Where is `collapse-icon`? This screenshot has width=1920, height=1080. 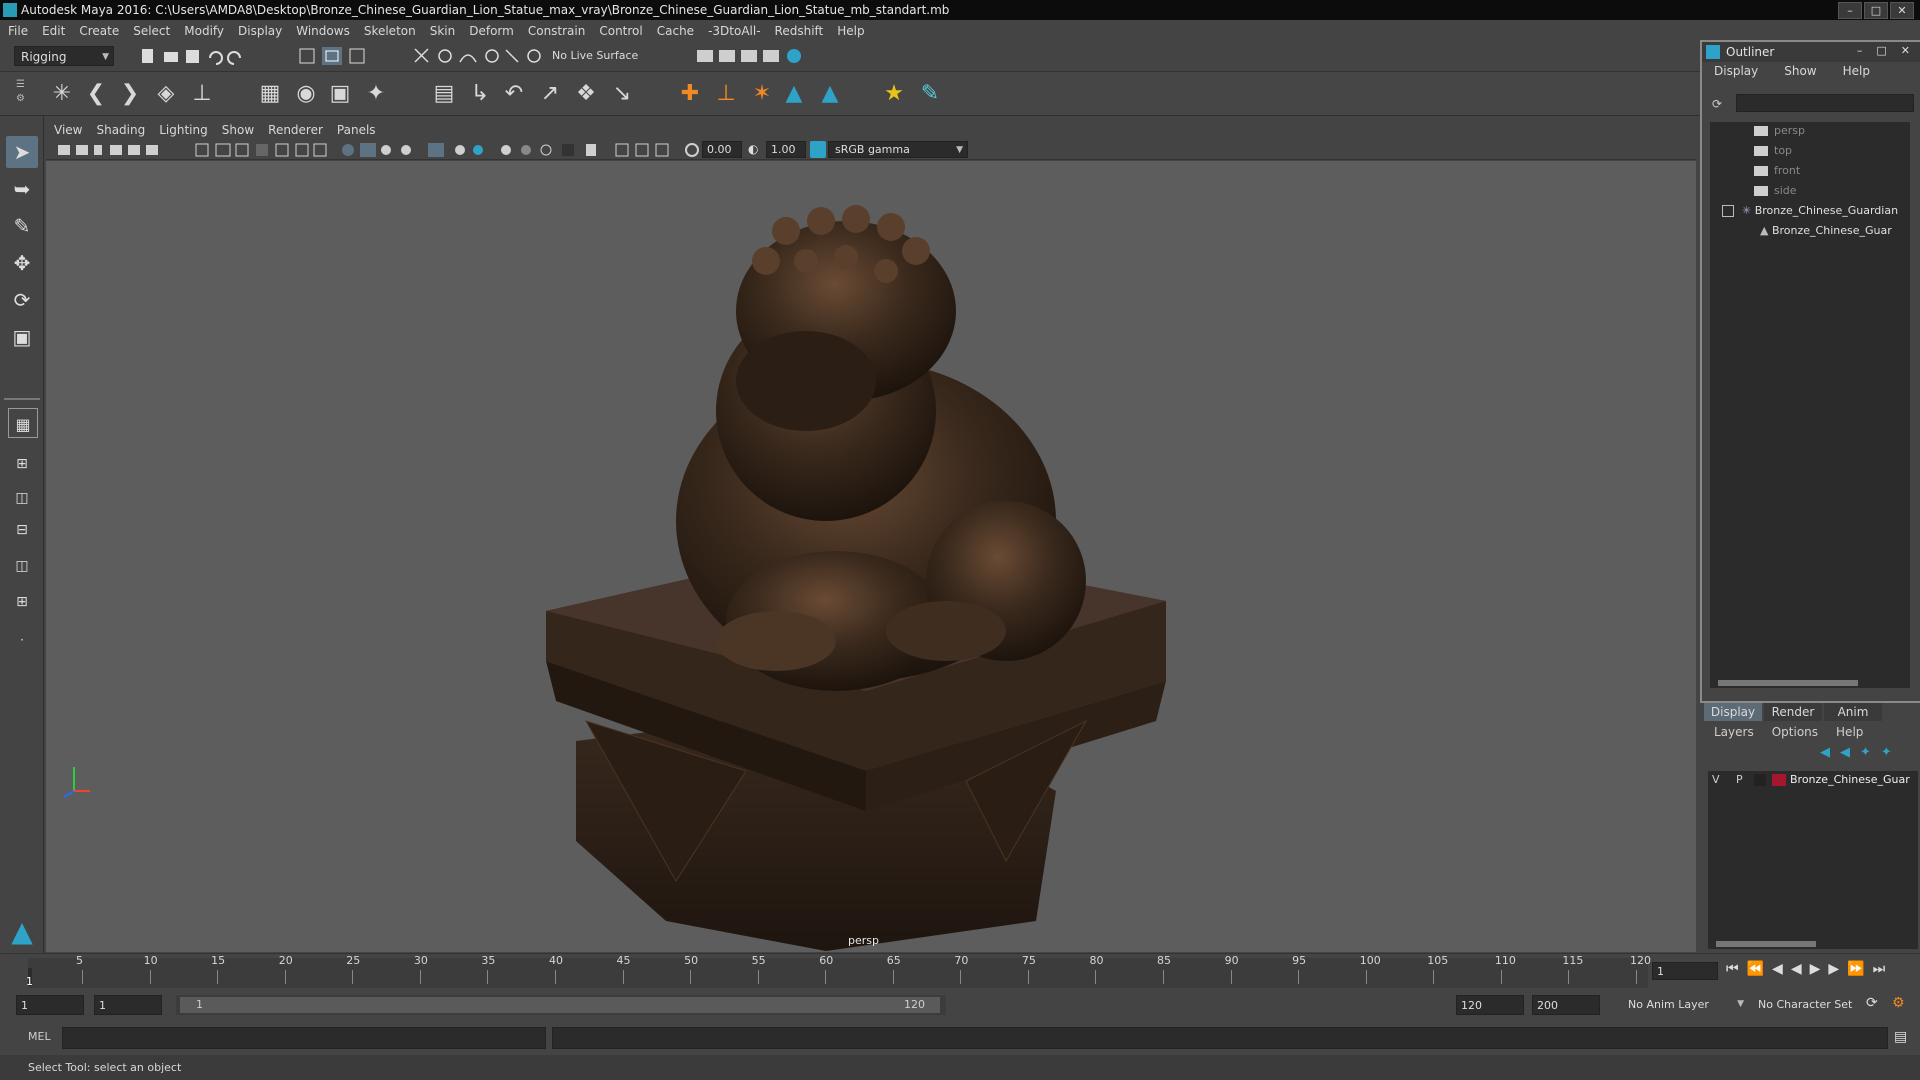
collapse-icon is located at coordinates (1728, 211).